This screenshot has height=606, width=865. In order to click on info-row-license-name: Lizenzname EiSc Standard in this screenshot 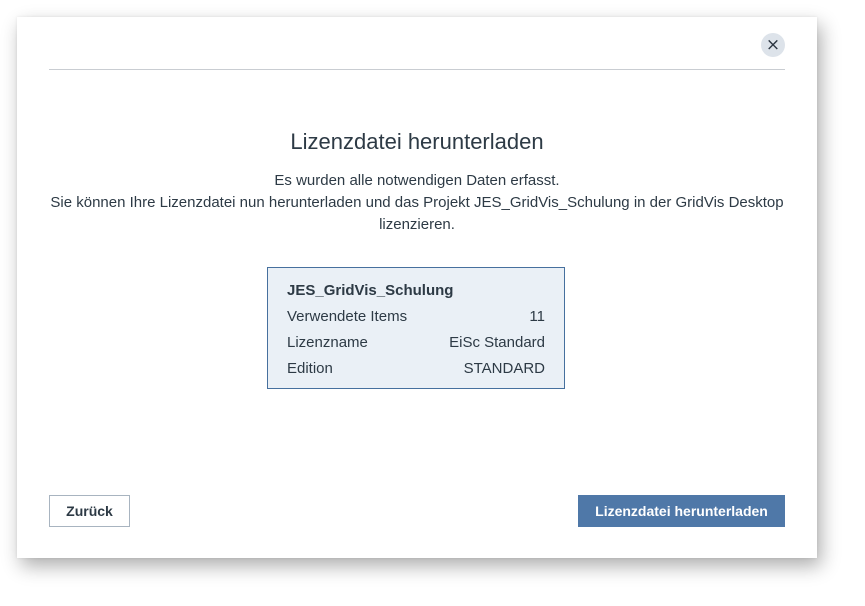, I will do `click(416, 345)`.